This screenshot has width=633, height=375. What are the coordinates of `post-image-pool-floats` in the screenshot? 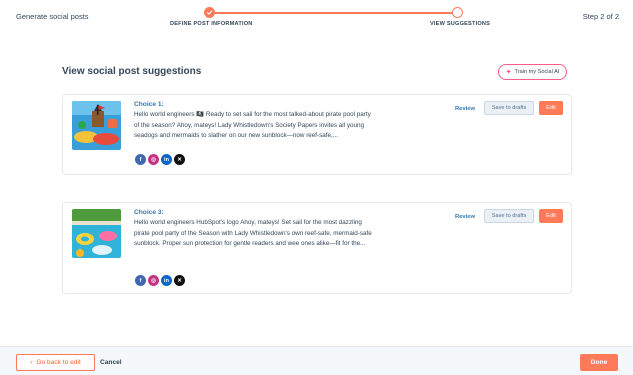 It's located at (96, 233).